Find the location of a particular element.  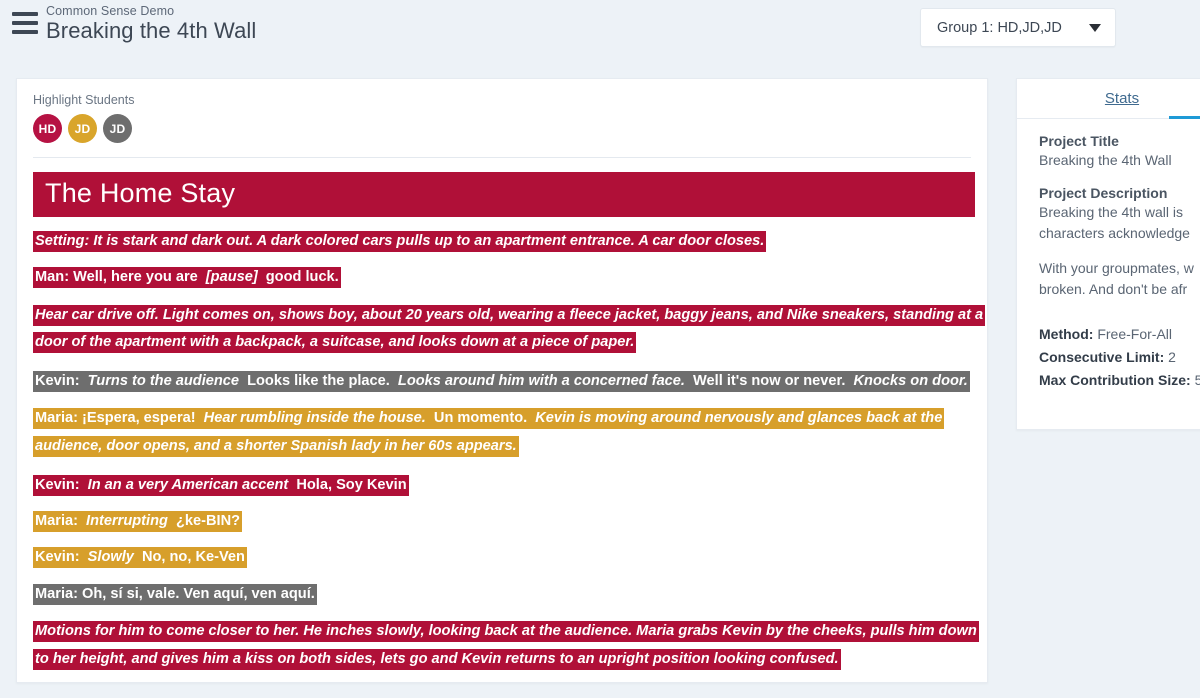

stats-tabbar: Stats is located at coordinates (1108, 99).